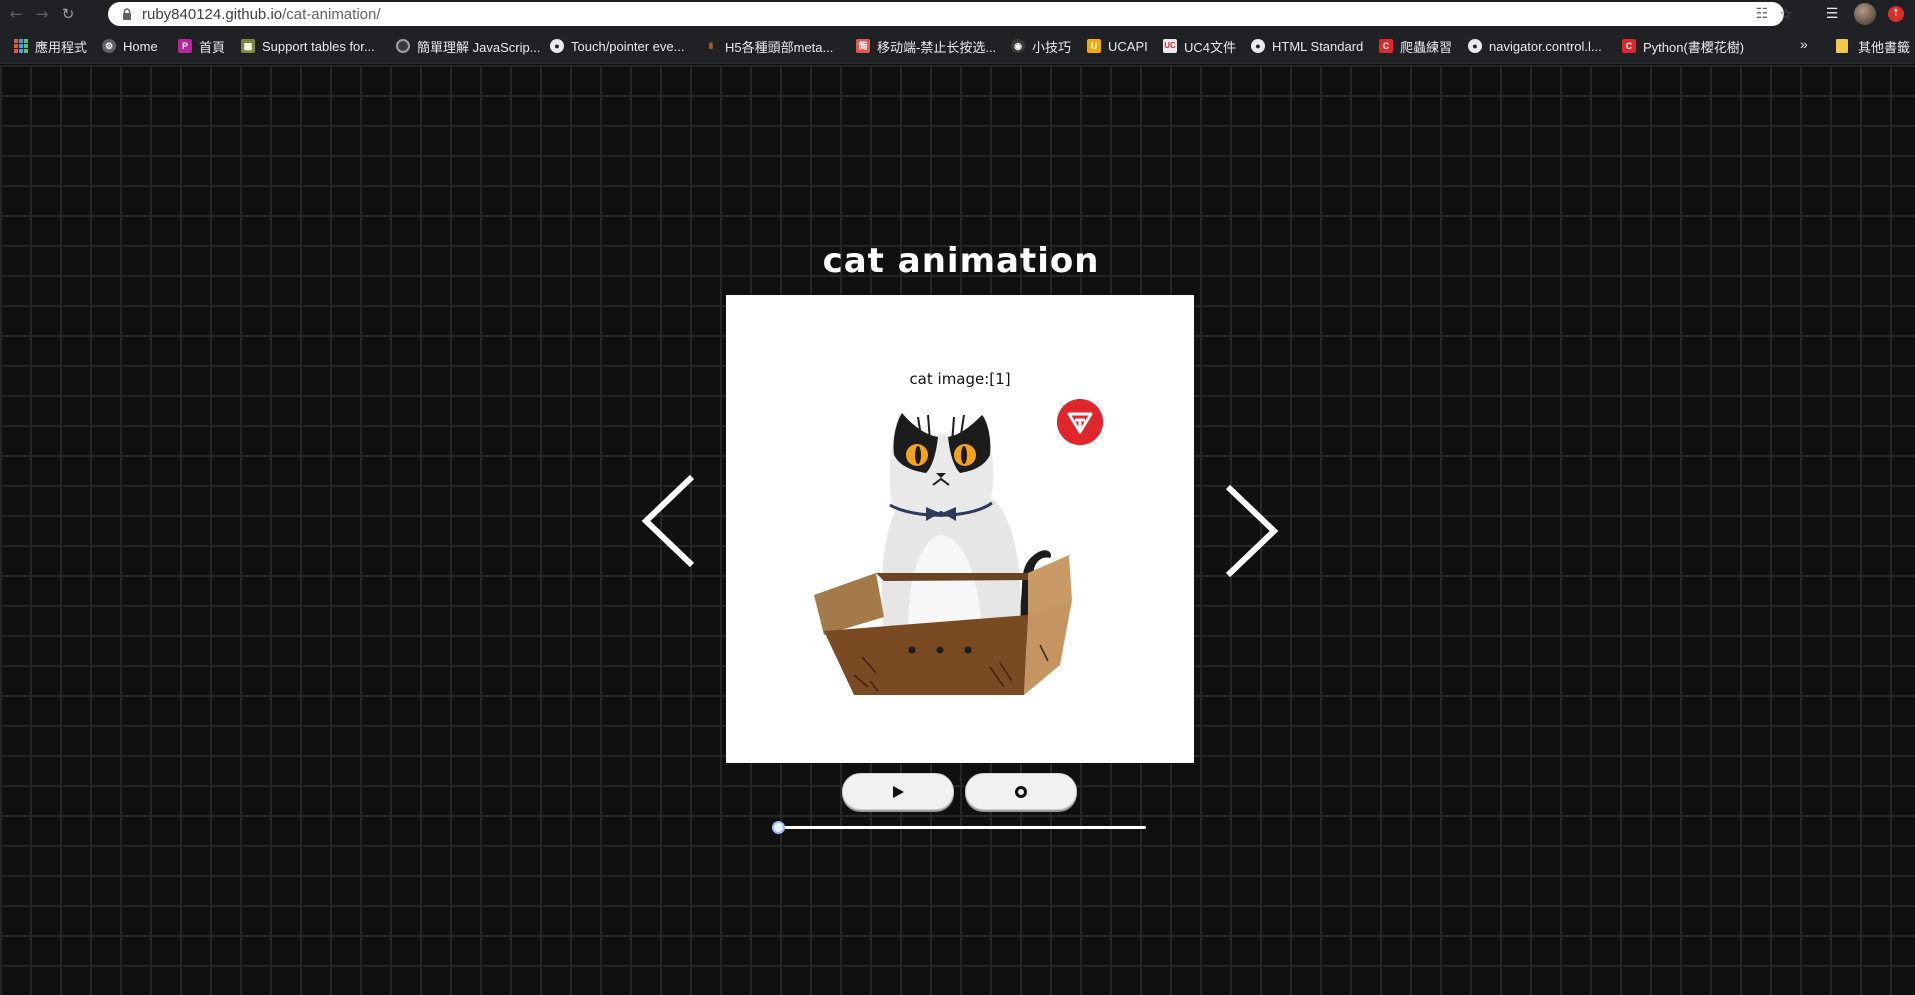 The height and width of the screenshot is (995, 1915). Describe the element at coordinates (943, 554) in the screenshot. I see `cat-in-box-illustration` at that location.